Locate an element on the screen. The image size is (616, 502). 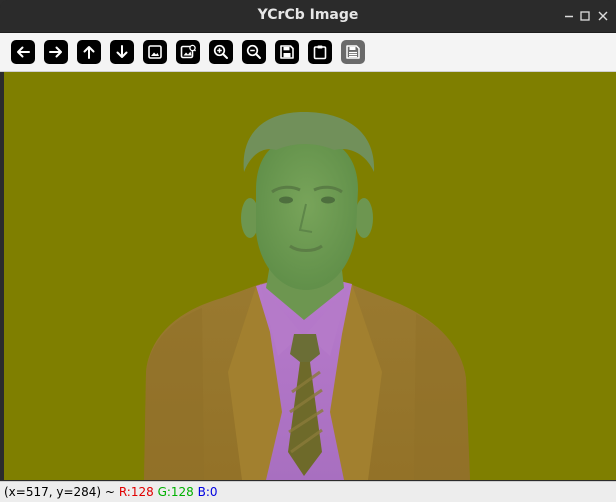
arrow-left-icon is located at coordinates (23, 52).